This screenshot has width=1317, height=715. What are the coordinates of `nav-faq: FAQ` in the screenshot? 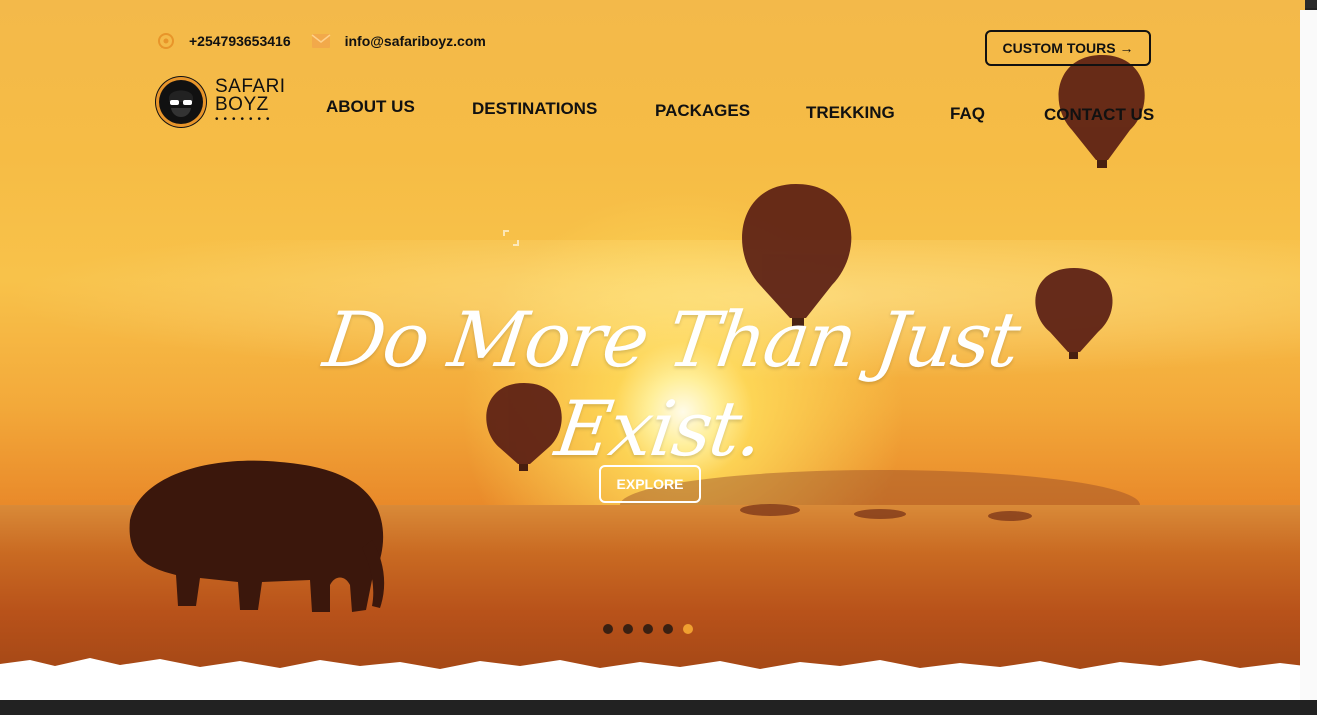 It's located at (967, 114).